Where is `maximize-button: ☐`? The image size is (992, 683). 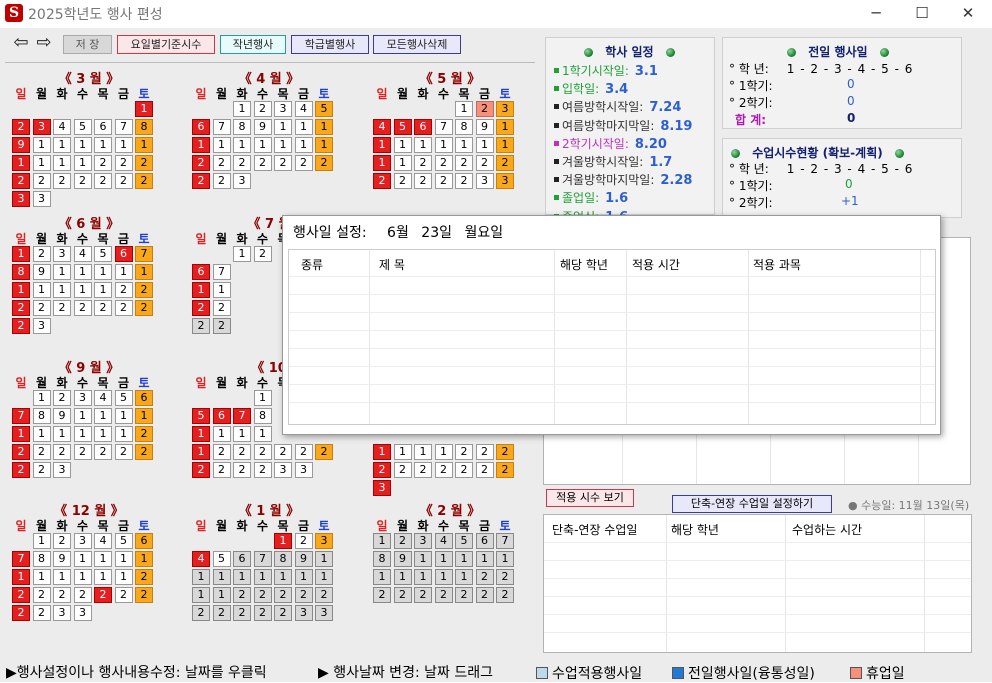
maximize-button: ☐ is located at coordinates (922, 14).